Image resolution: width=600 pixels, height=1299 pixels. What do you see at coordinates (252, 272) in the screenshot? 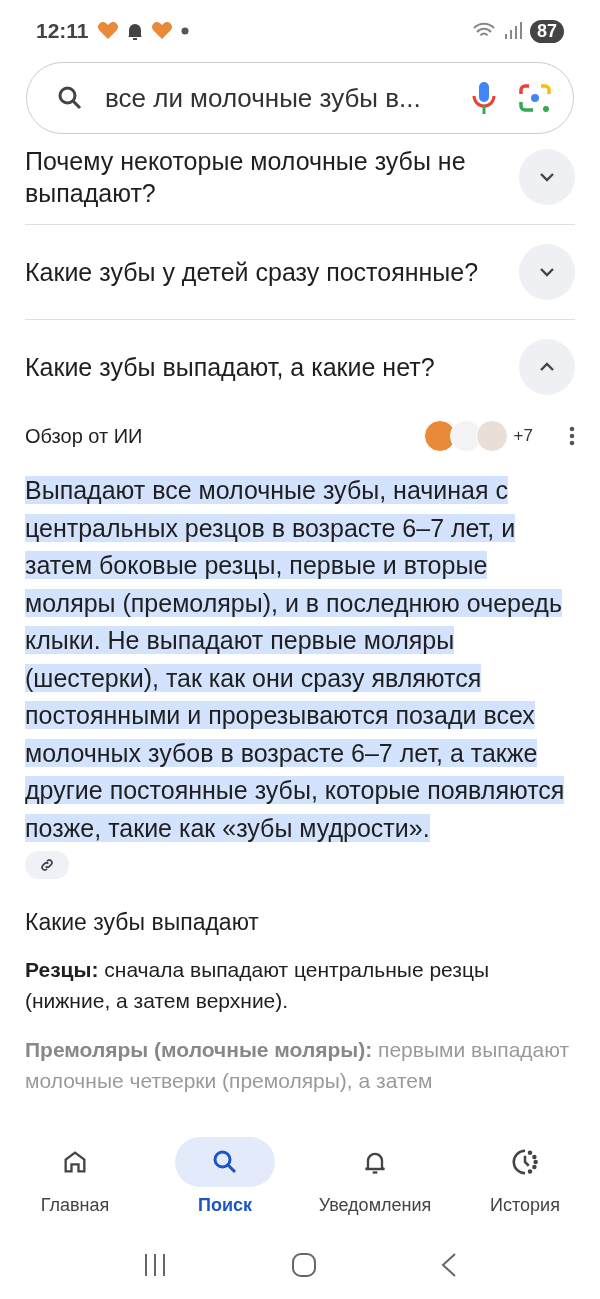
I see `question-text: Какие зубы у детей сразу постоянные?` at bounding box center [252, 272].